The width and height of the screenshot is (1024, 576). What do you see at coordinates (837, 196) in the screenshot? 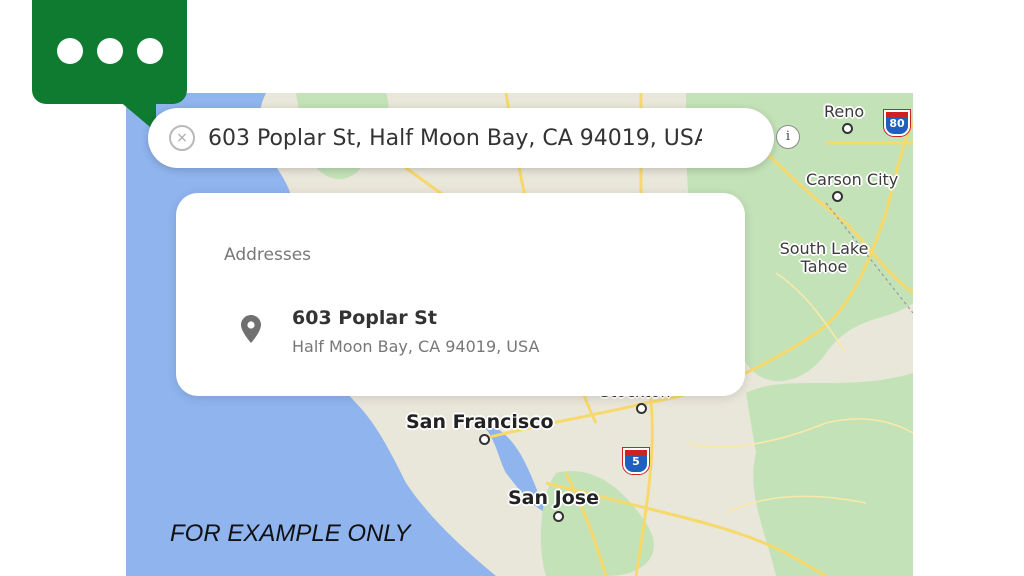
I see `map-marker-carson-city` at bounding box center [837, 196].